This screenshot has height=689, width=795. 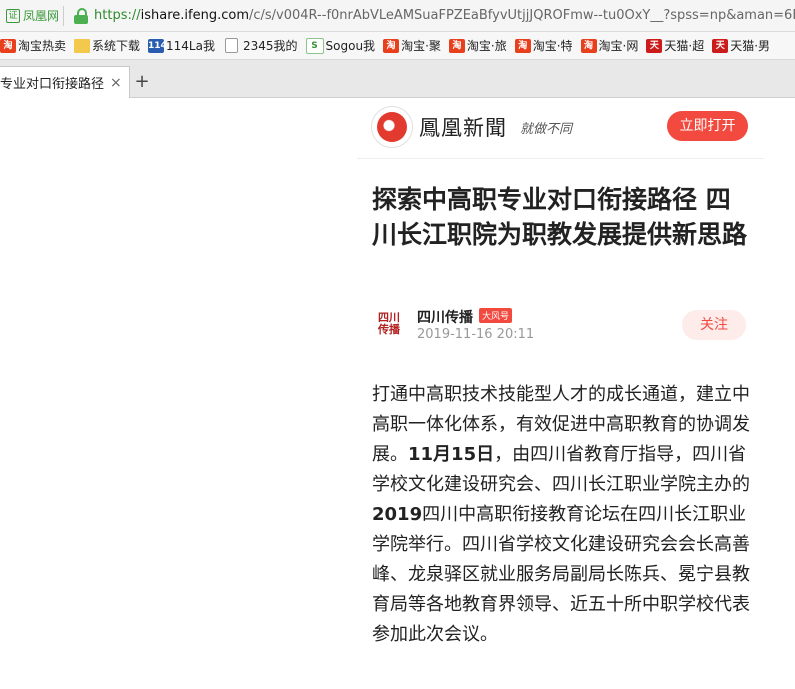 What do you see at coordinates (42, 46) in the screenshot?
I see `bookmark-label: 淘宝热卖` at bounding box center [42, 46].